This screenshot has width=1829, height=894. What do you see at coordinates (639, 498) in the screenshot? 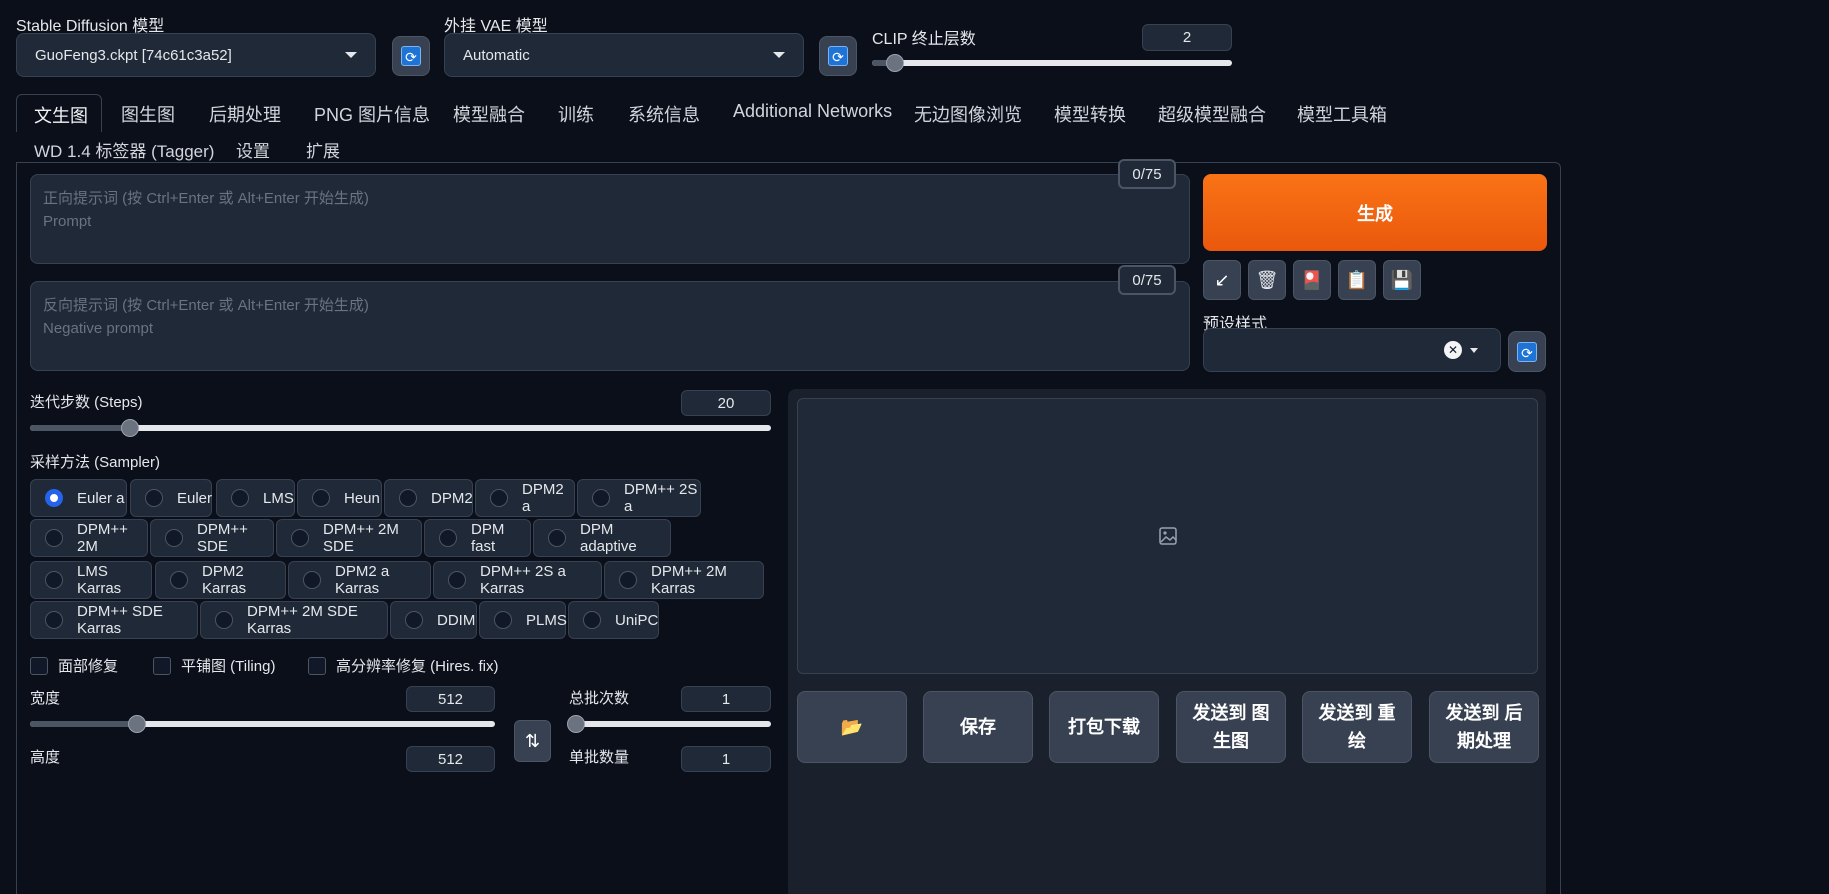
I see `sampler-option: DPM++ 2S a` at bounding box center [639, 498].